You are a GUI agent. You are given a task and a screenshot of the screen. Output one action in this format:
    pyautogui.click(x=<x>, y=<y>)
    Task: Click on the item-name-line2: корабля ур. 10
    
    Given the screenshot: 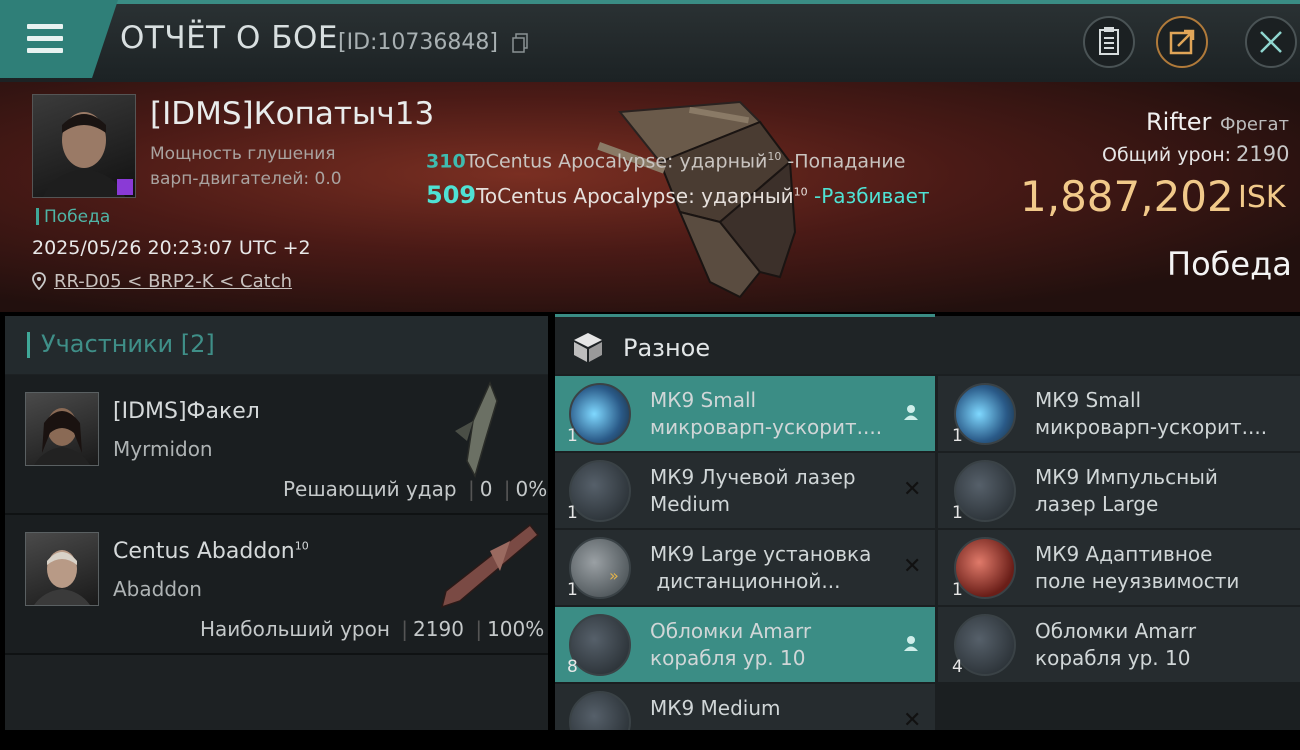 What is the action you would take?
    pyautogui.click(x=728, y=658)
    